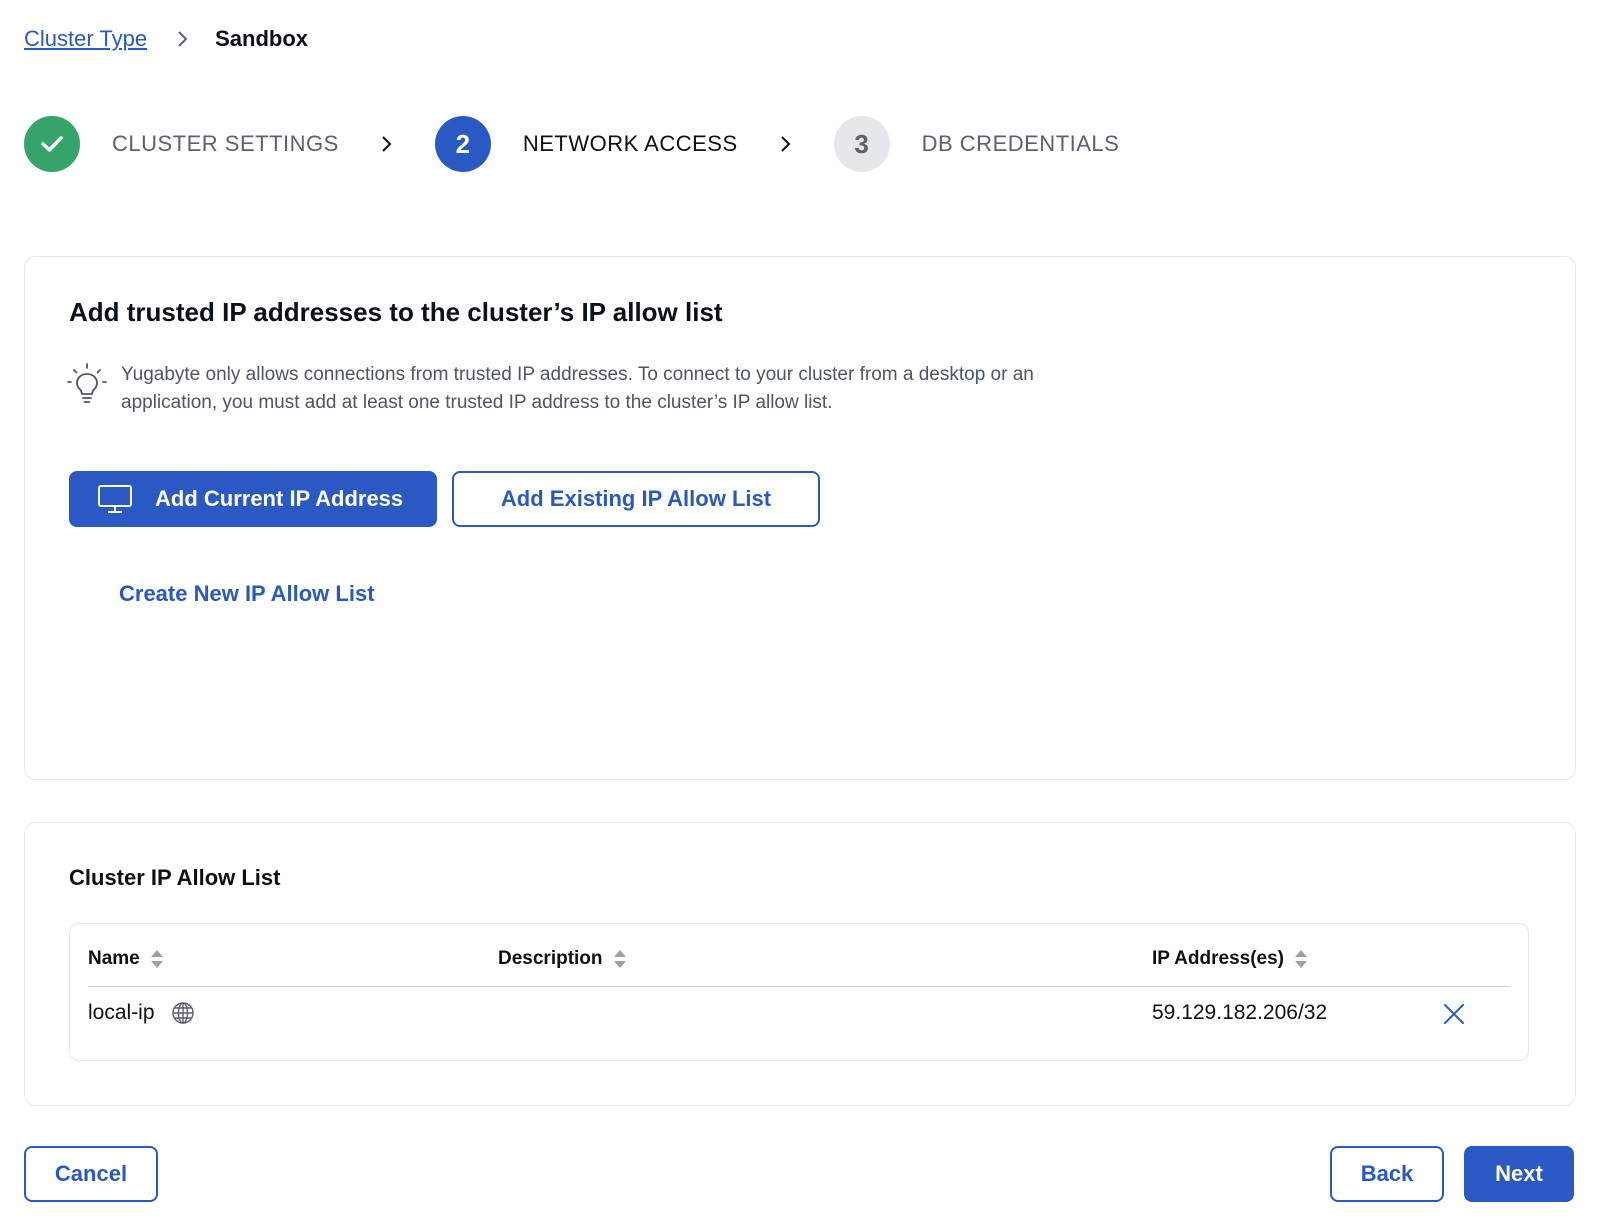  What do you see at coordinates (630, 143) in the screenshot?
I see `step-label: NETWORK ACCESS` at bounding box center [630, 143].